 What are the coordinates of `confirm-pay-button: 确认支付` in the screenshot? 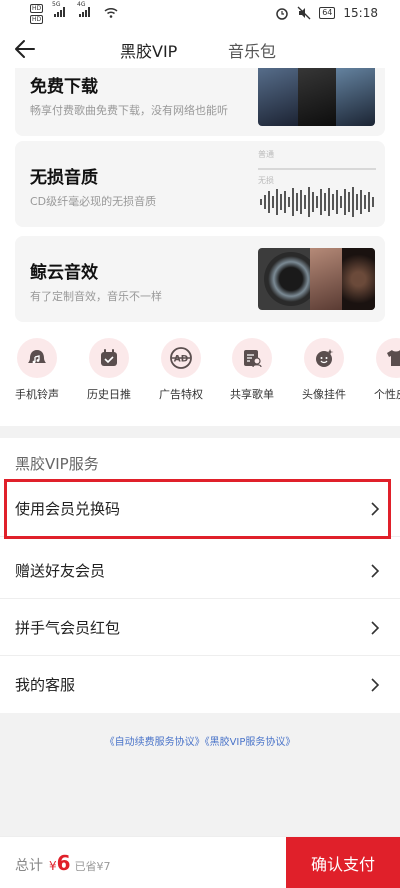 It's located at (343, 862).